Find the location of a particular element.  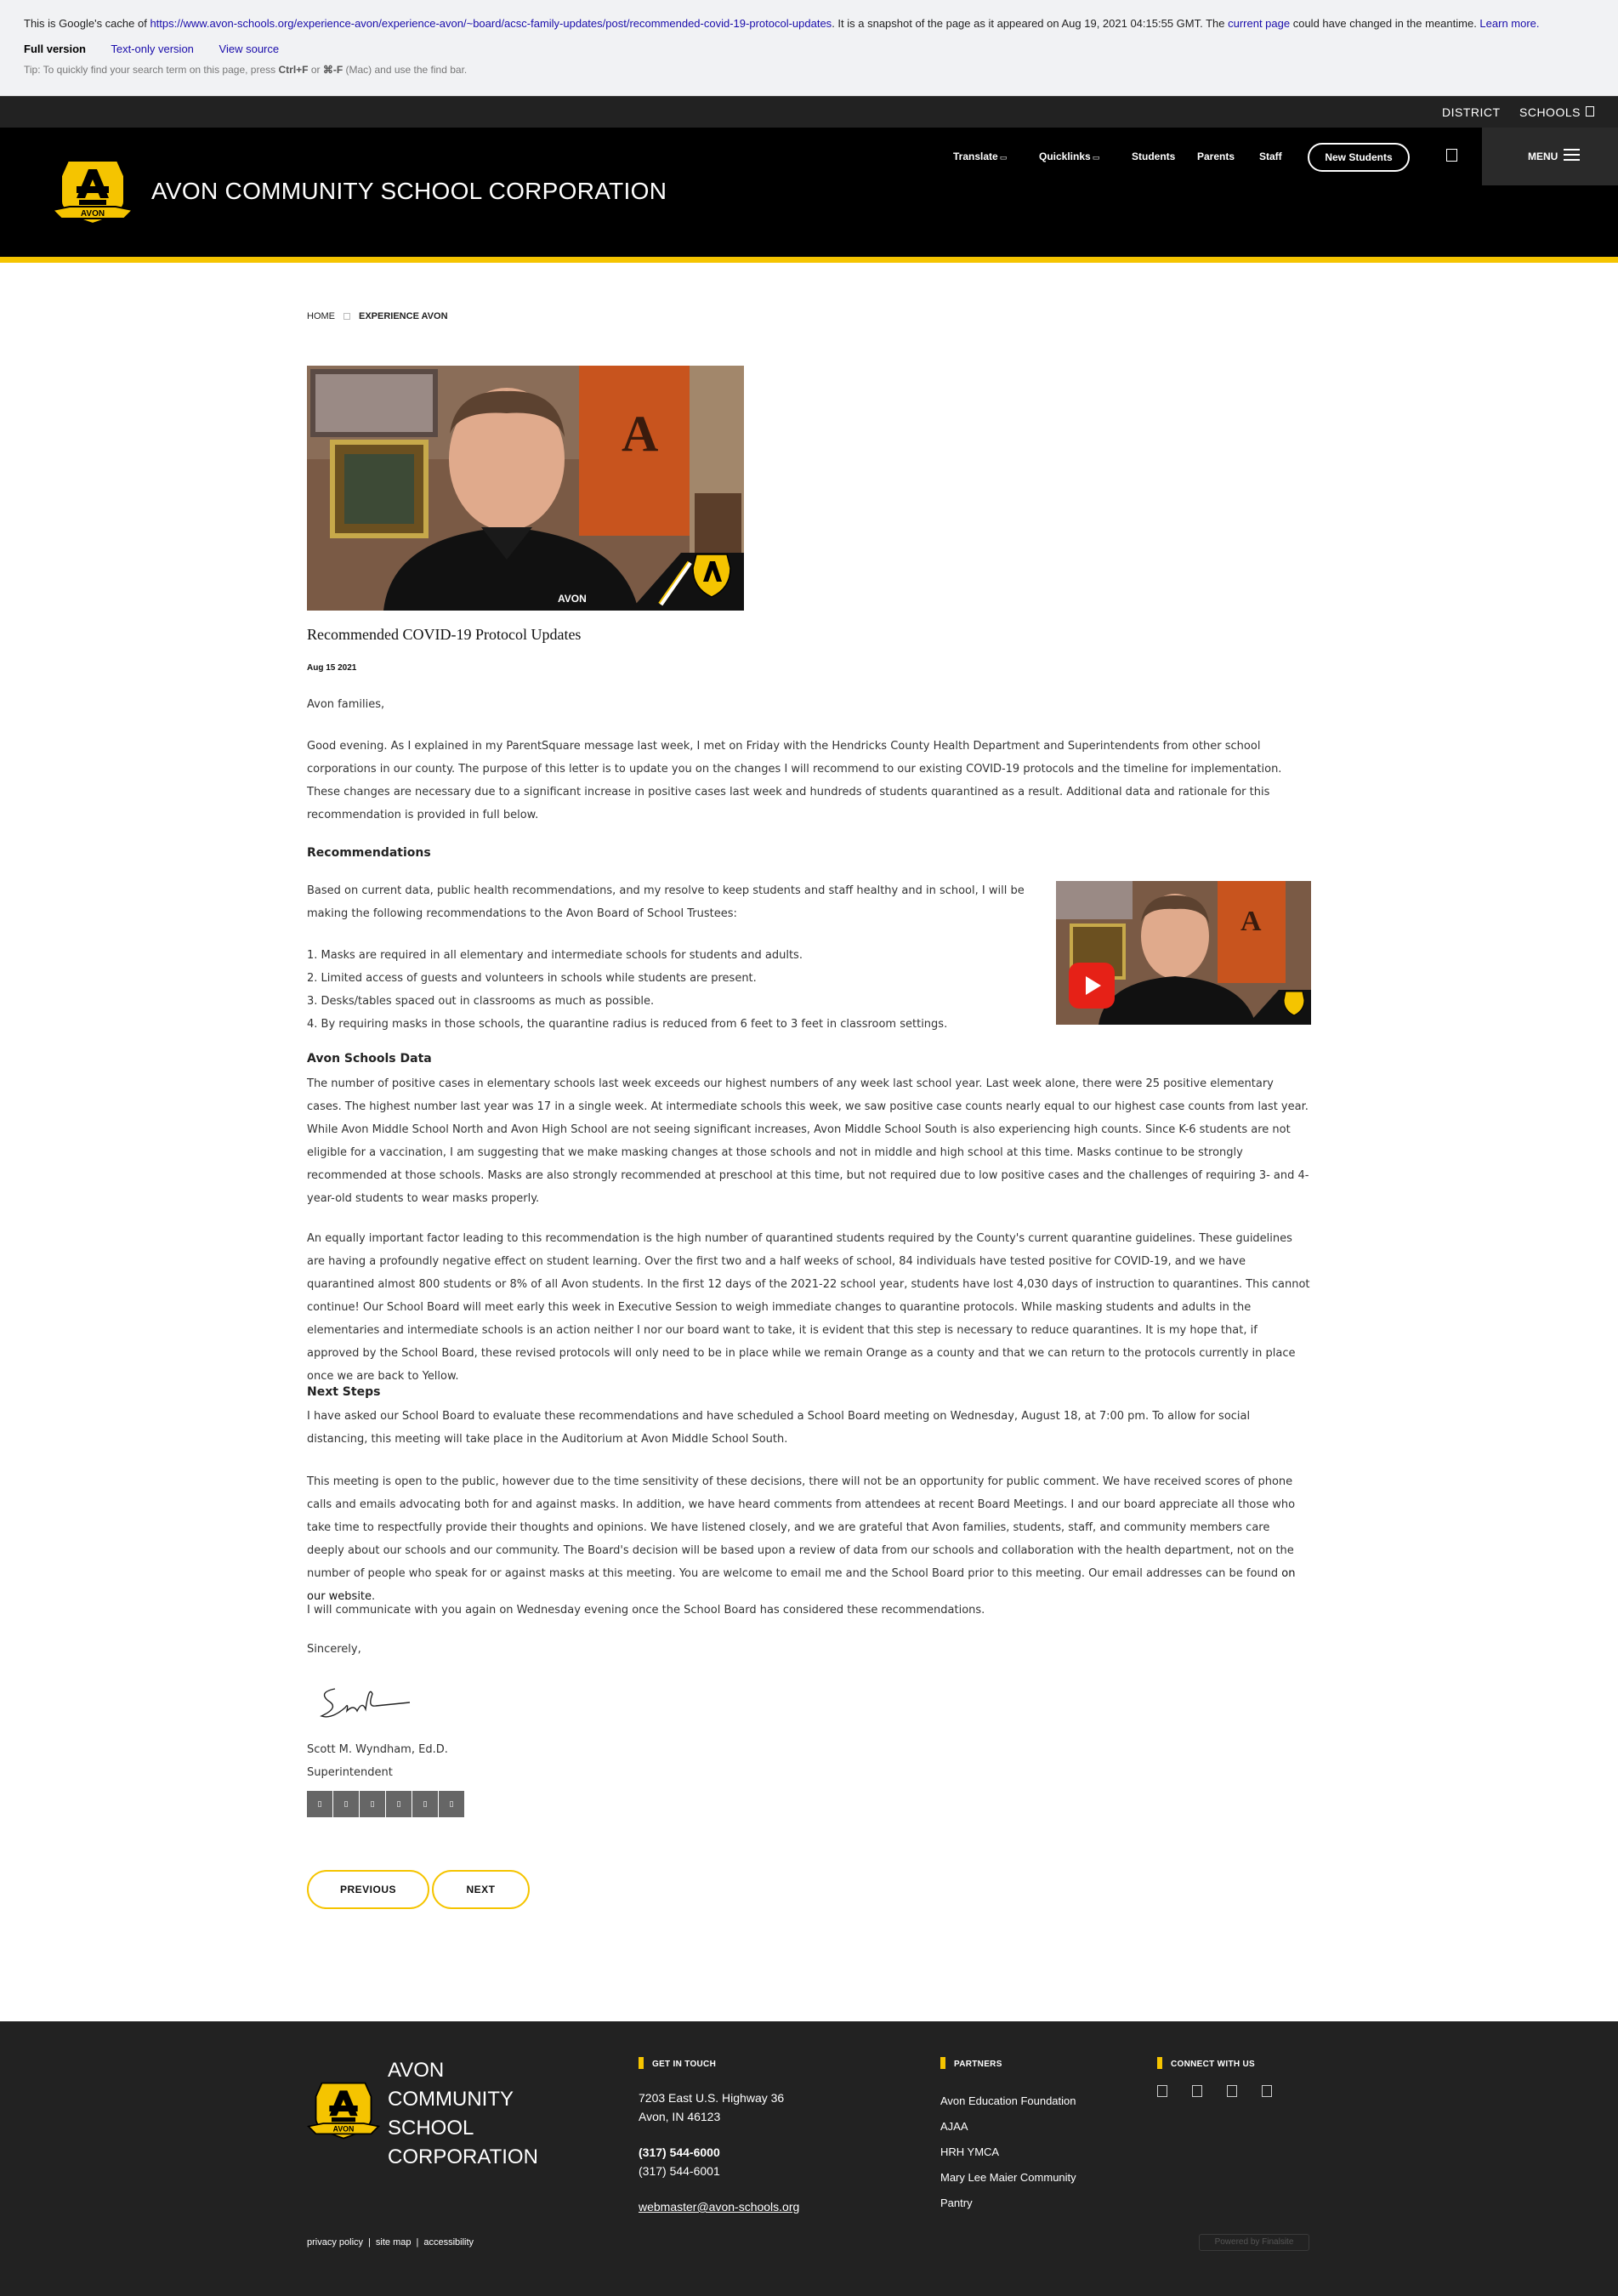

signer-title: Superintendent is located at coordinates (350, 1772).